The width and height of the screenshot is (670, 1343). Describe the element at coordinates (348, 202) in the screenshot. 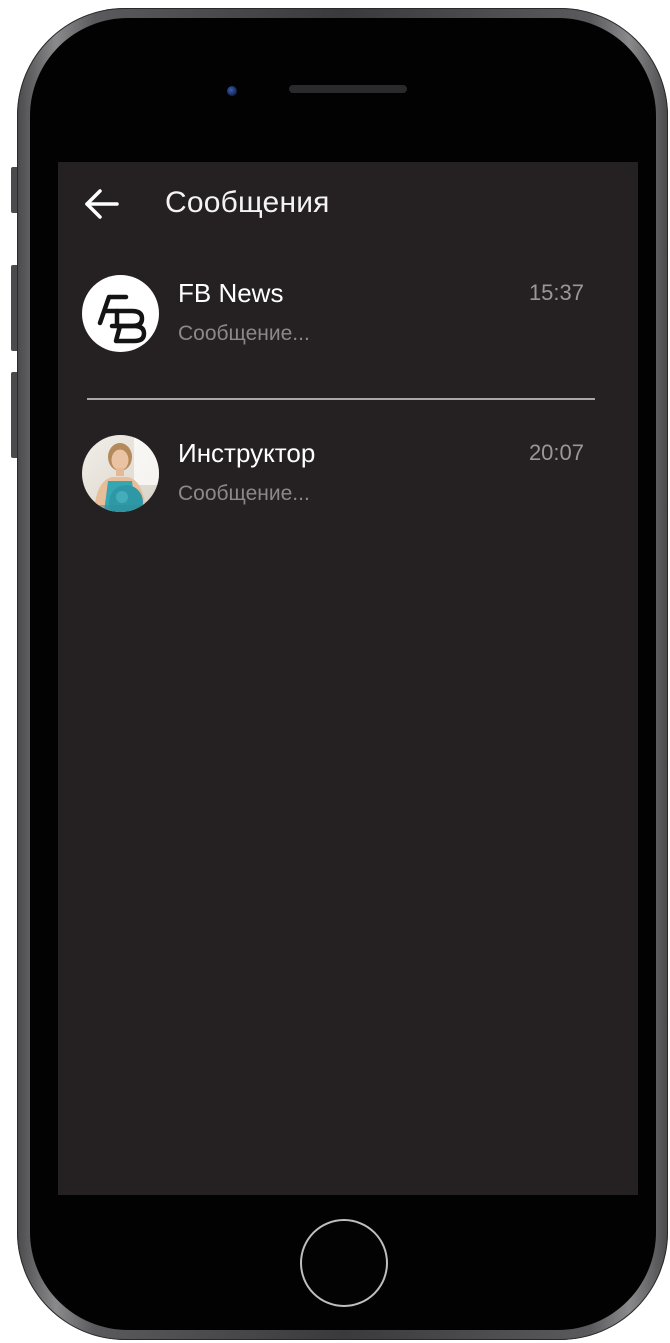

I see `app-header: Сообщения` at that location.